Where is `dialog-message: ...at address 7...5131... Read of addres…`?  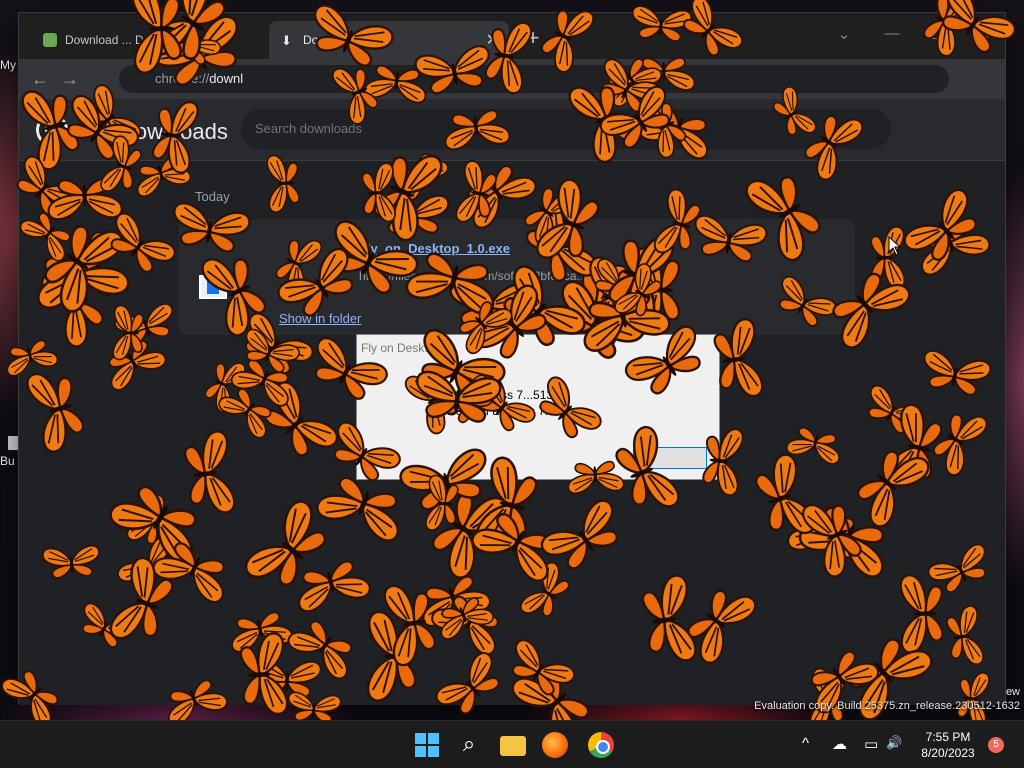
dialog-message: ...at address 7...5131... Read of addres… is located at coordinates (577, 403).